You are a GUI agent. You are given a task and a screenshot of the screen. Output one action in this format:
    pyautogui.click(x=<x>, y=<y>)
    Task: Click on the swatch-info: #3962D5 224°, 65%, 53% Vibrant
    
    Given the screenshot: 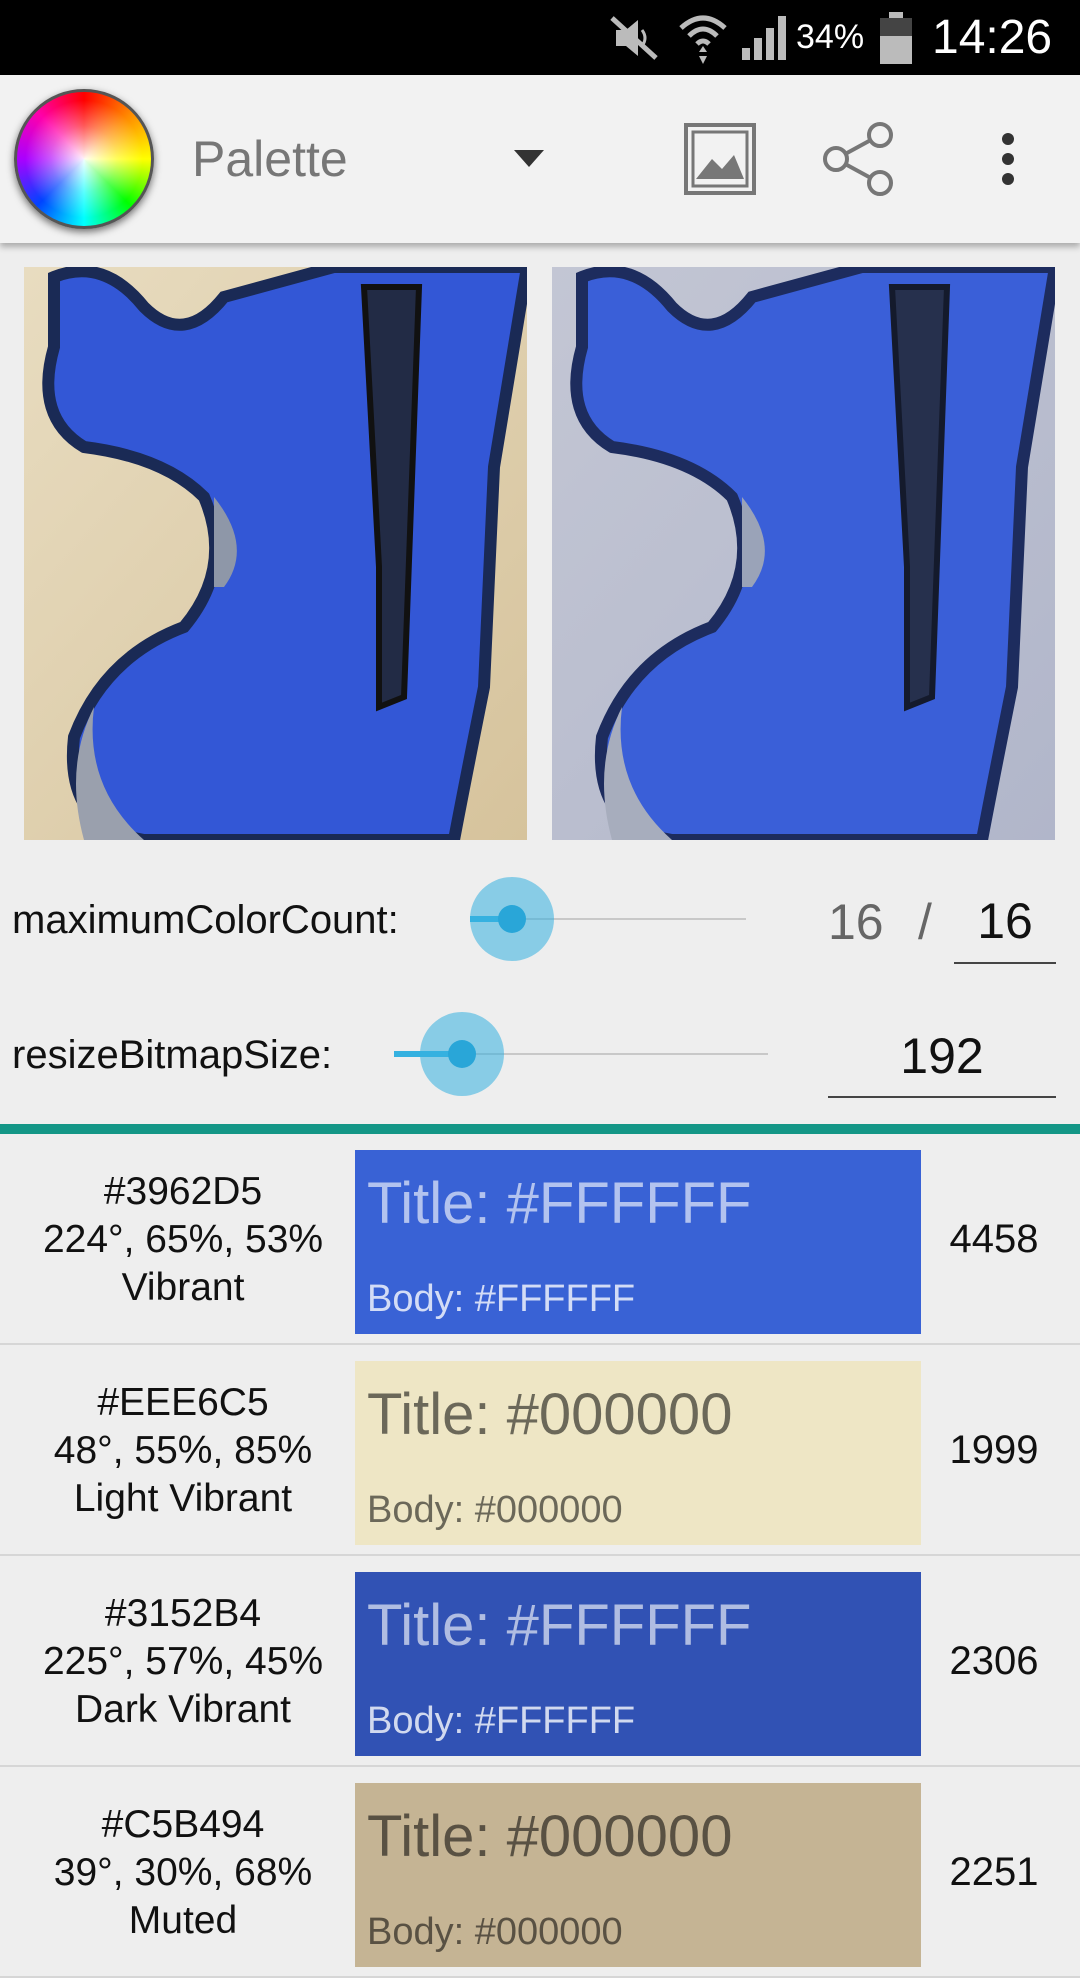 What is the action you would take?
    pyautogui.click(x=183, y=1239)
    